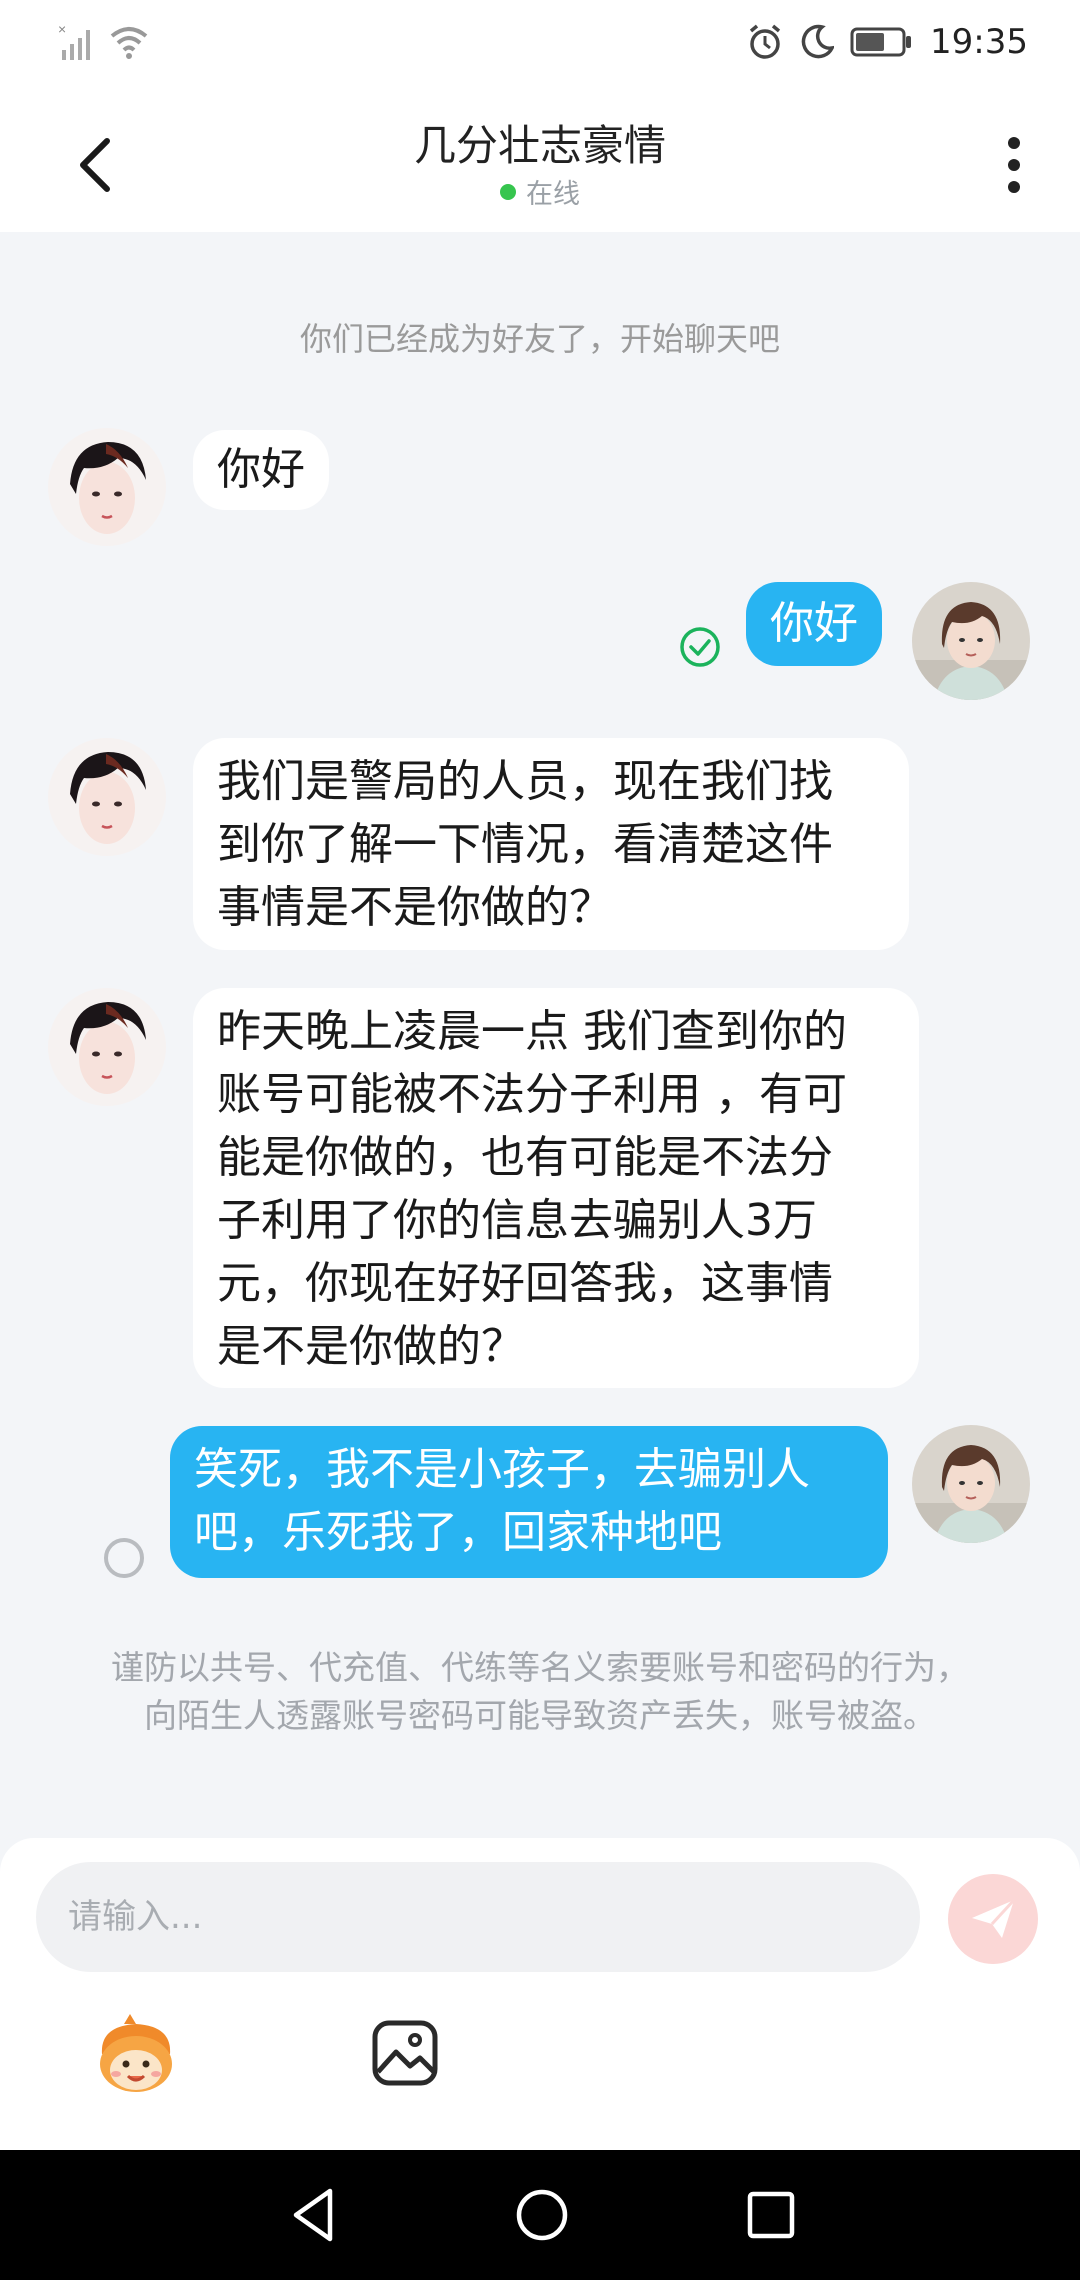 This screenshot has width=1080, height=2280. What do you see at coordinates (814, 624) in the screenshot?
I see `message-bubble-outgoing: 你好` at bounding box center [814, 624].